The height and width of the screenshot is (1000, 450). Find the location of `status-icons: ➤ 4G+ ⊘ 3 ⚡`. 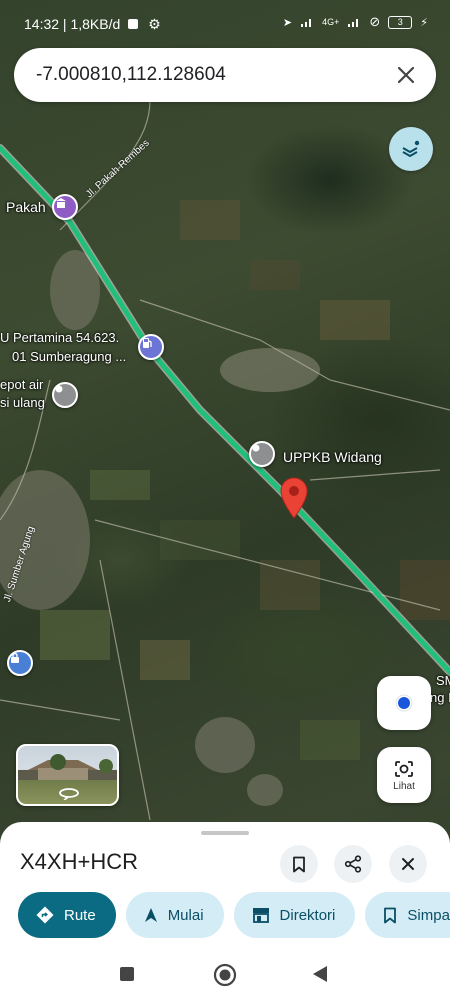

status-icons: ➤ 4G+ ⊘ 3 ⚡ is located at coordinates (355, 22).